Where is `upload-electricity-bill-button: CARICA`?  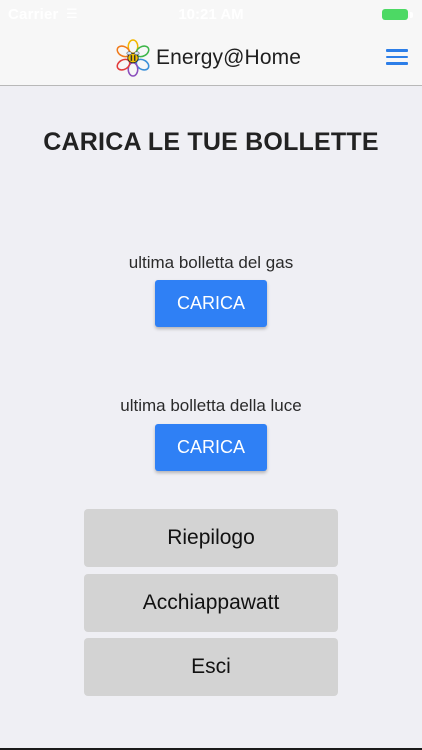 upload-electricity-bill-button: CARICA is located at coordinates (211, 447).